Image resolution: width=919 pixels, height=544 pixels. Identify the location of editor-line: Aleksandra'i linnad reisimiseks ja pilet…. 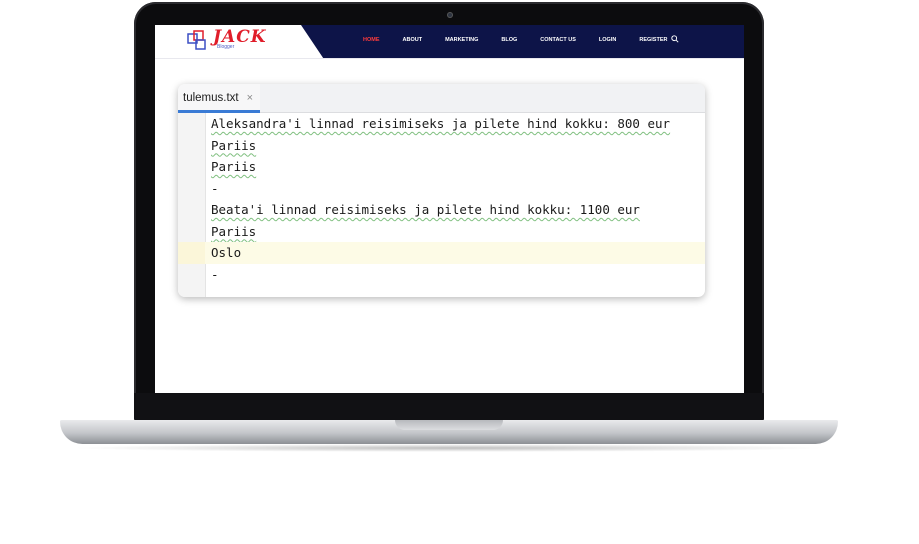
(441, 124).